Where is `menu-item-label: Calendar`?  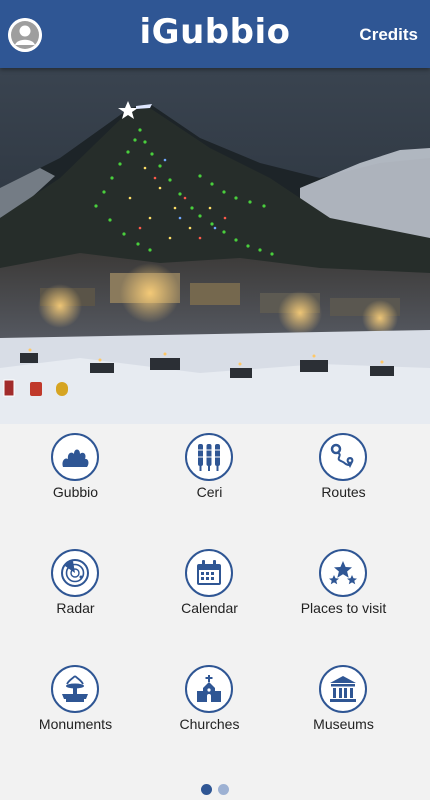 menu-item-label: Calendar is located at coordinates (209, 608).